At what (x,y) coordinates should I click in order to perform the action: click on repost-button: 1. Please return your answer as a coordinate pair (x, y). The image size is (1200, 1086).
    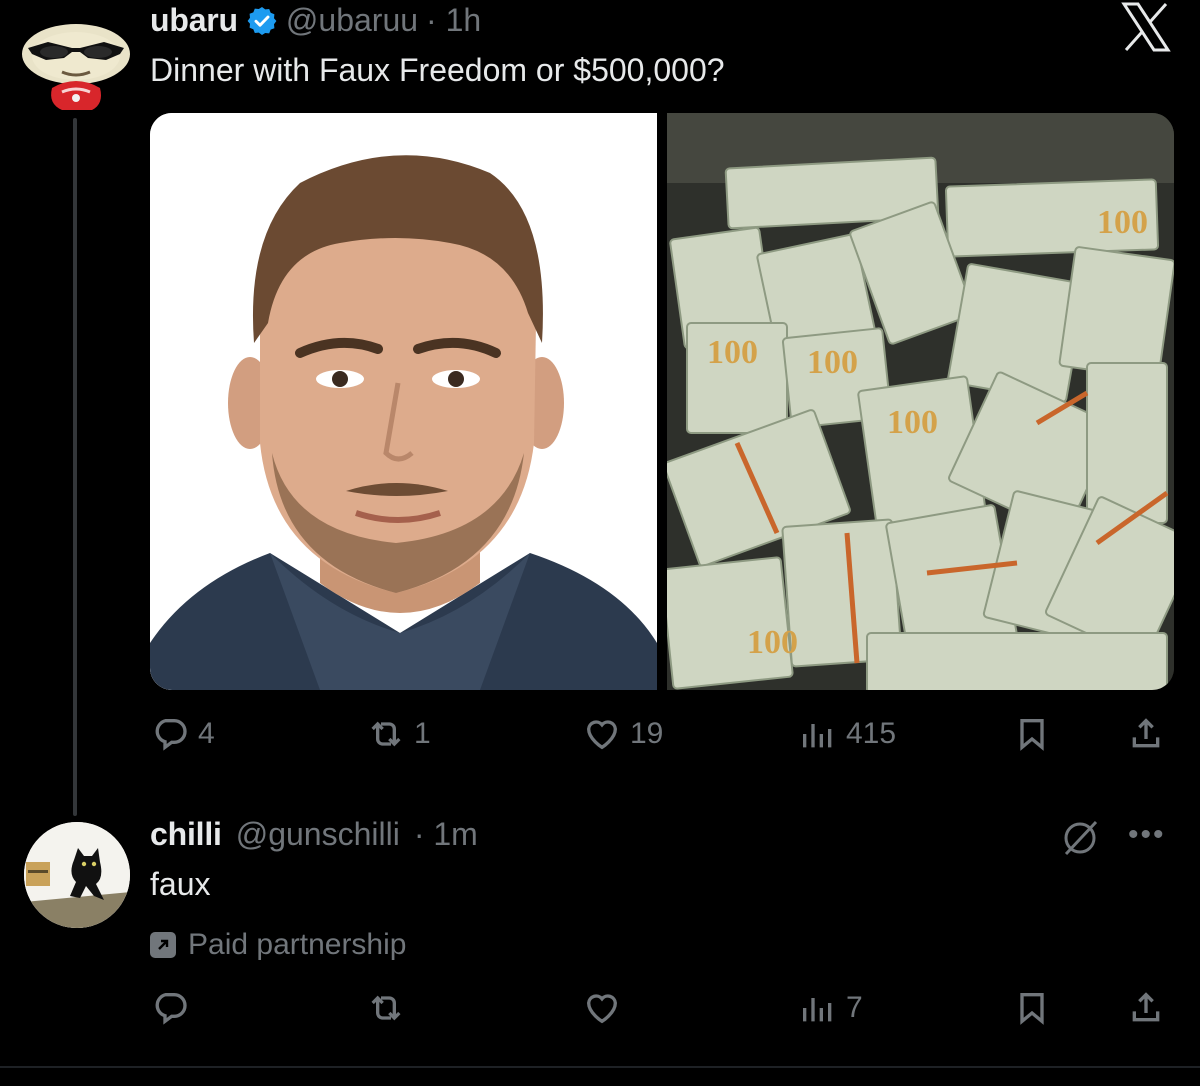
    Looking at the image, I should click on (398, 734).